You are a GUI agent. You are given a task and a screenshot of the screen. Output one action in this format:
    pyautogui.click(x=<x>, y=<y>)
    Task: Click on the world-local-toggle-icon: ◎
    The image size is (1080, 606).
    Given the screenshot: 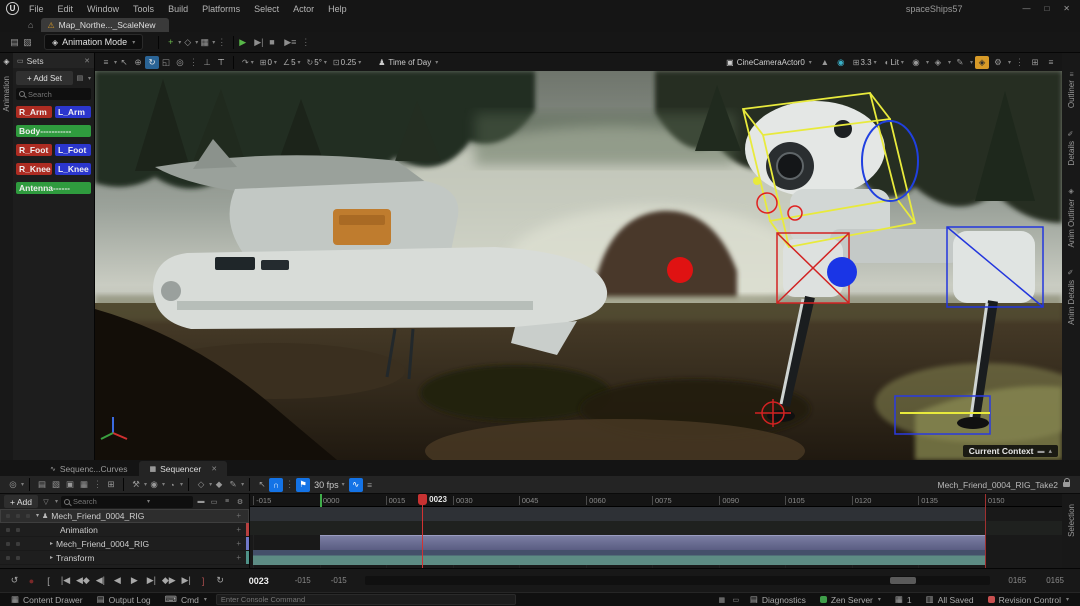 What is the action you would take?
    pyautogui.click(x=180, y=62)
    